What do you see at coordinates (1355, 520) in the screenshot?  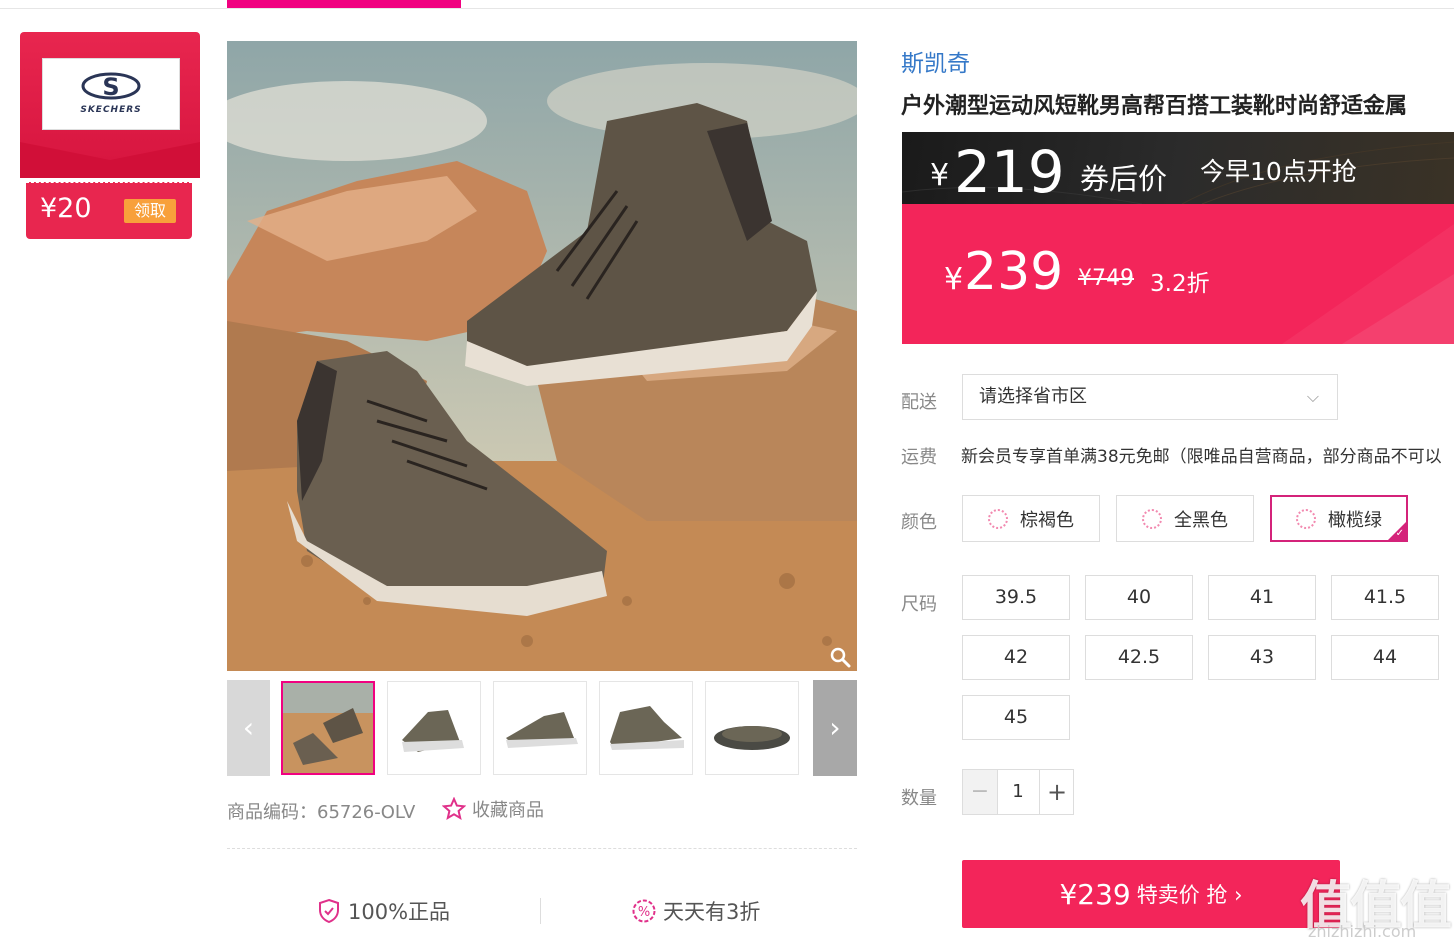 I see `color-option-label: 橄榄绿` at bounding box center [1355, 520].